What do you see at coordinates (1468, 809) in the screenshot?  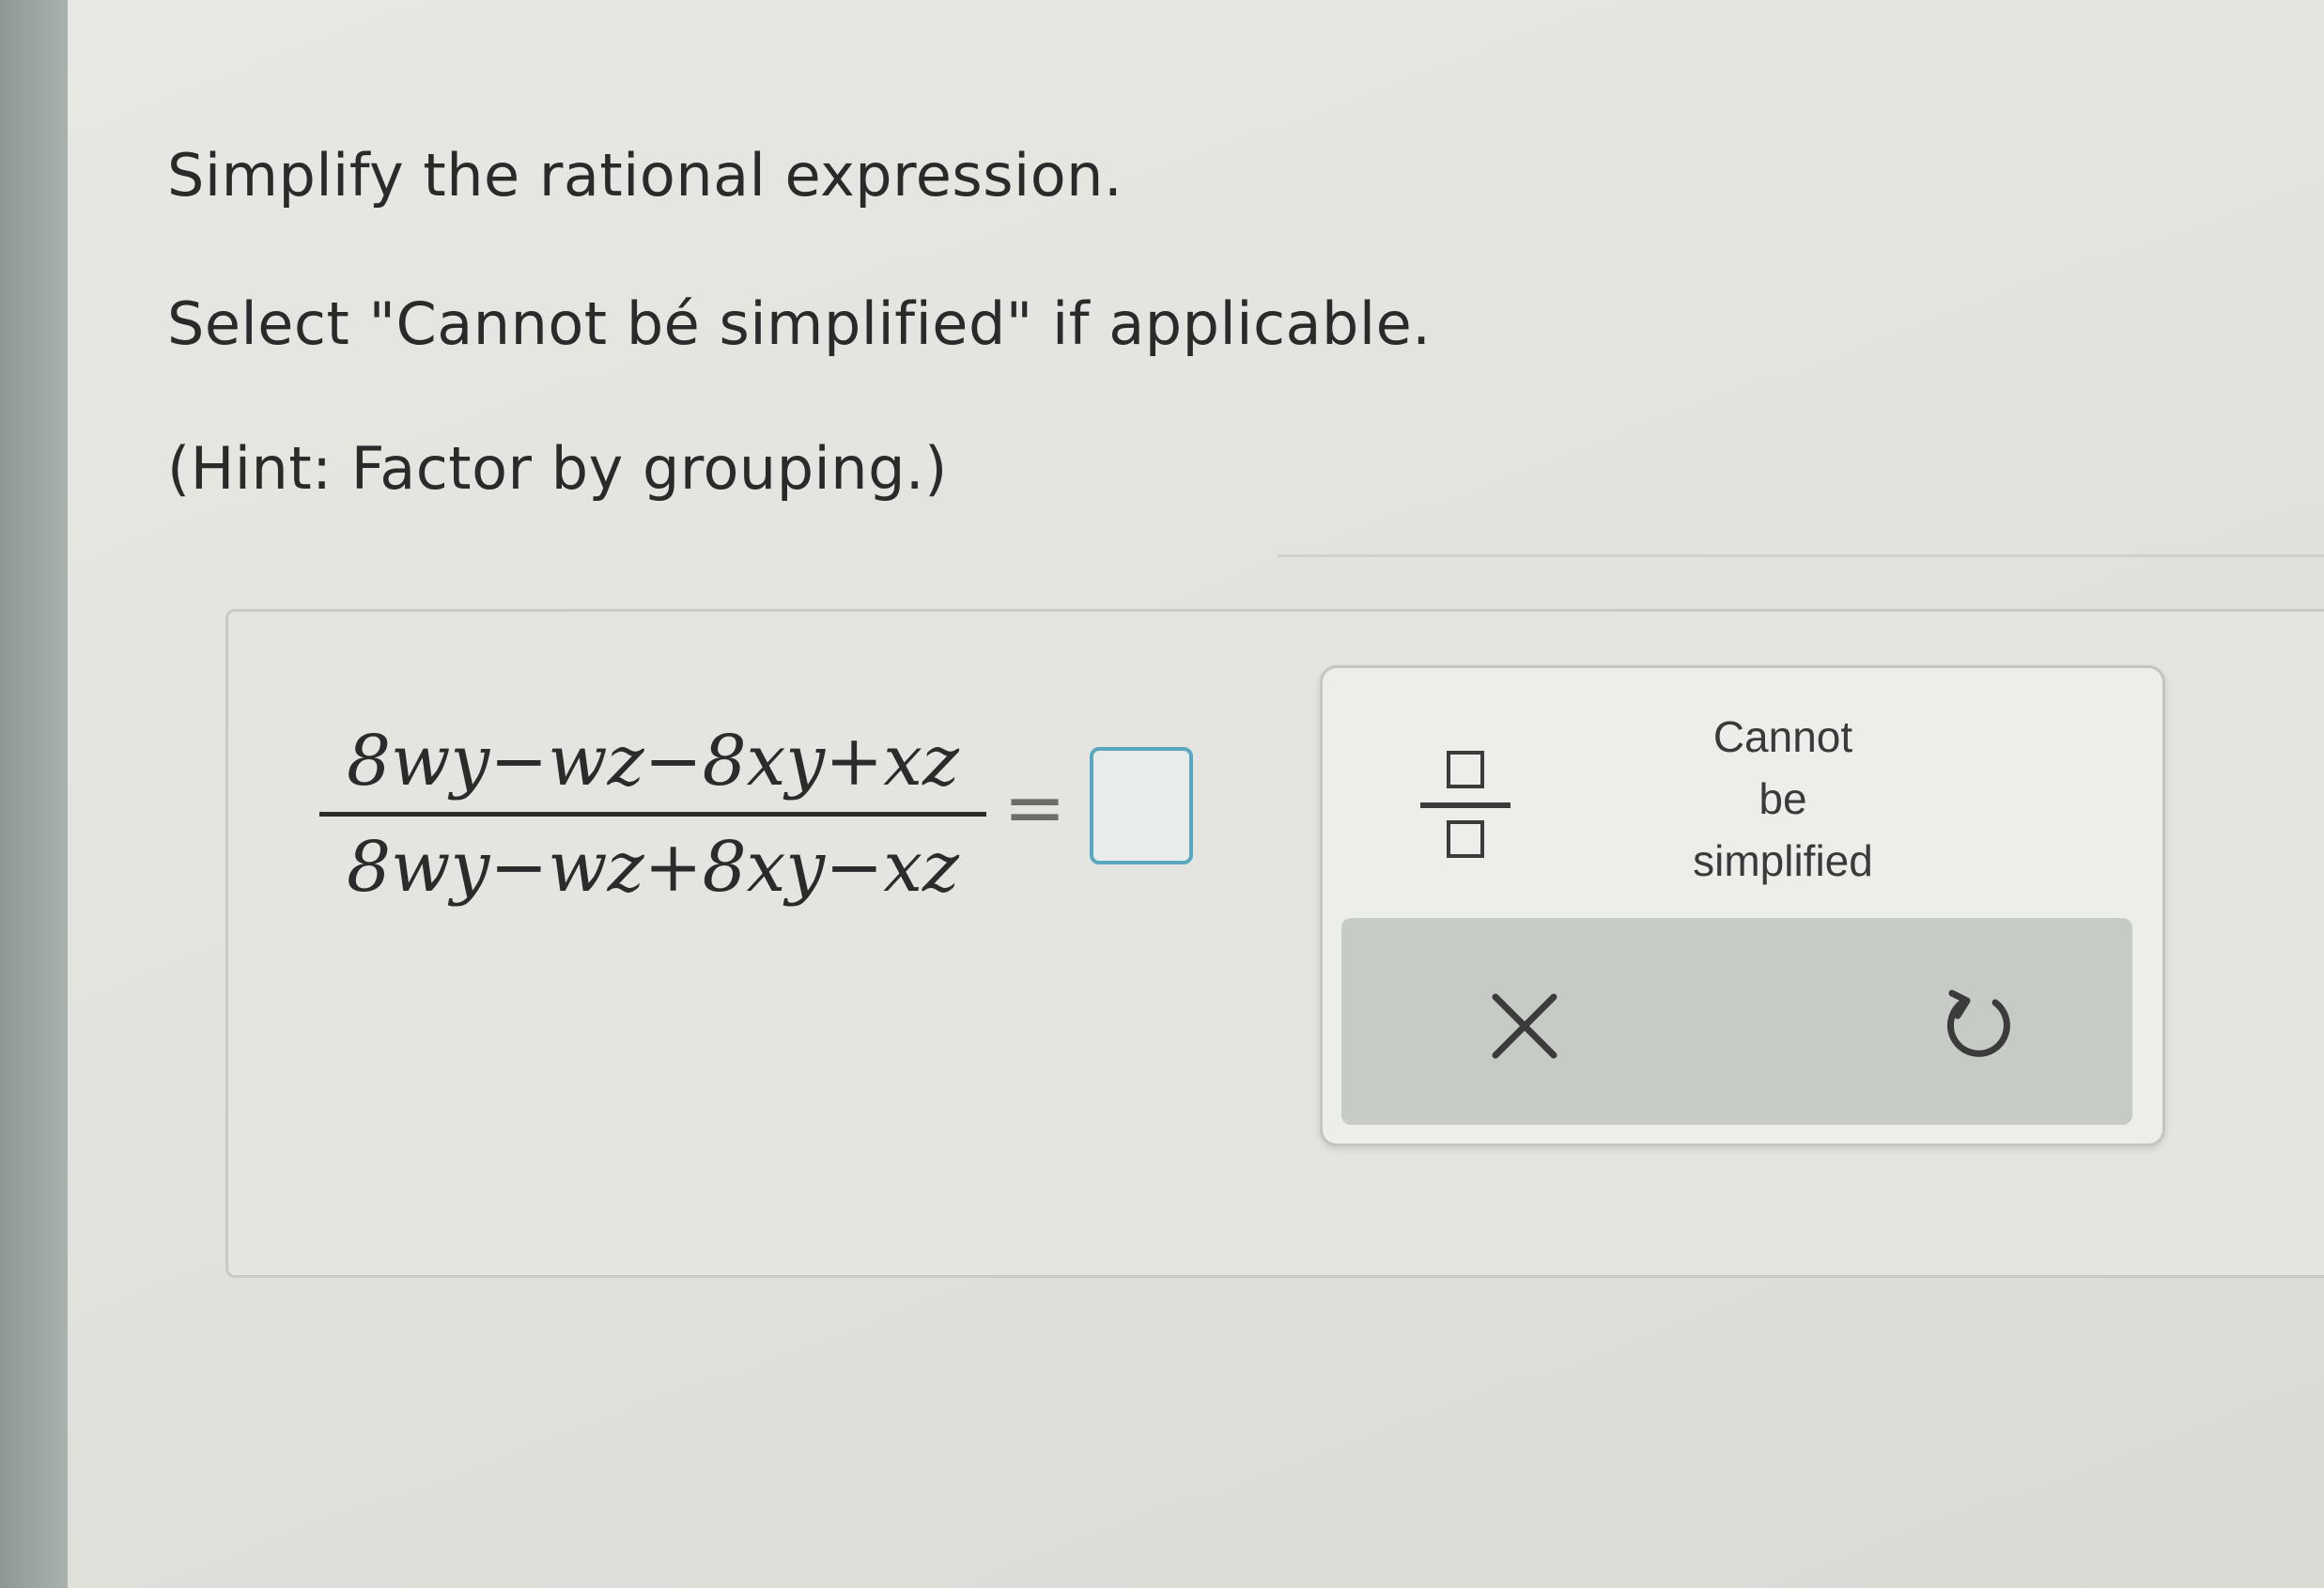 I see `fraction-button` at bounding box center [1468, 809].